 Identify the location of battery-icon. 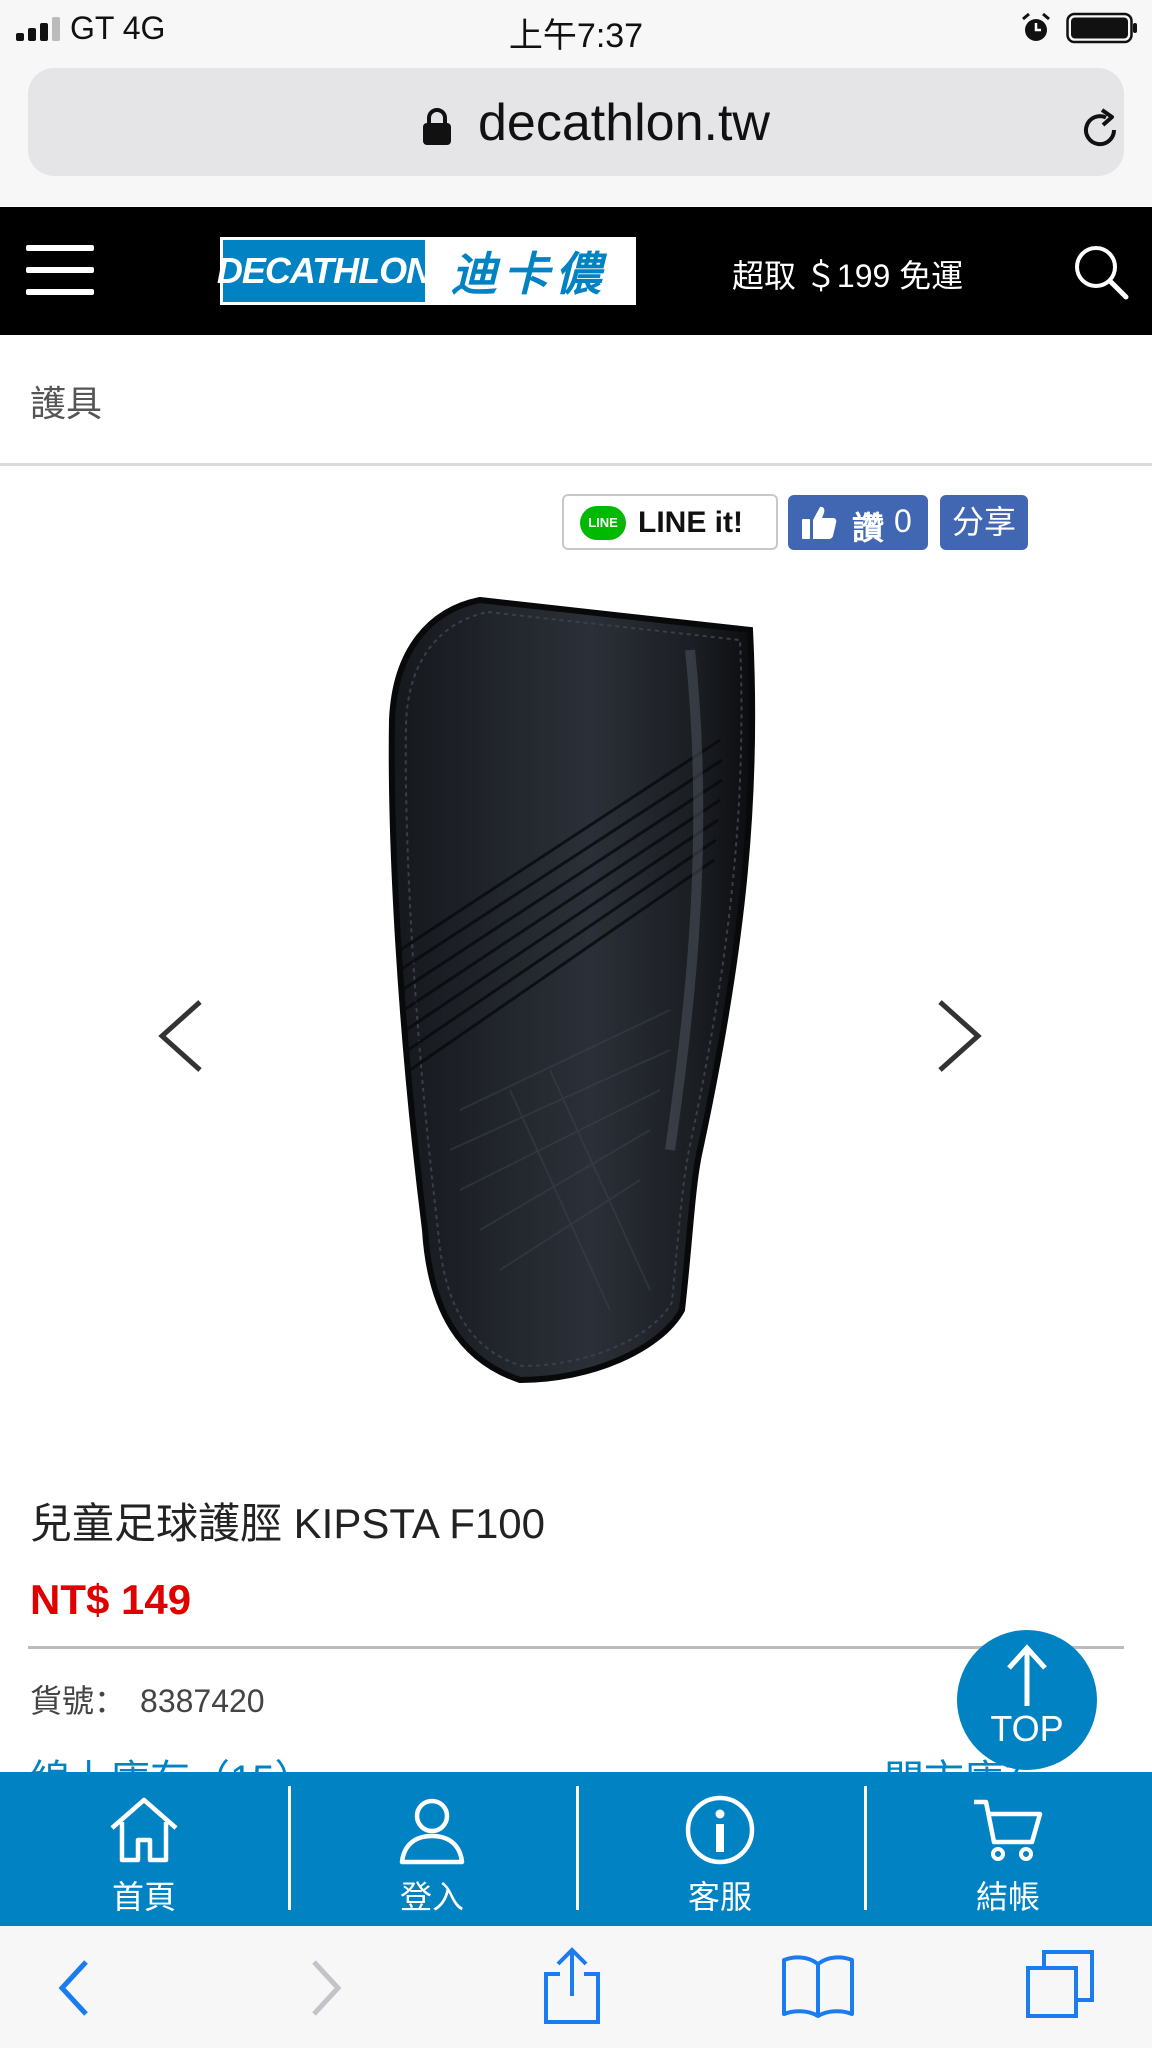
(1101, 28).